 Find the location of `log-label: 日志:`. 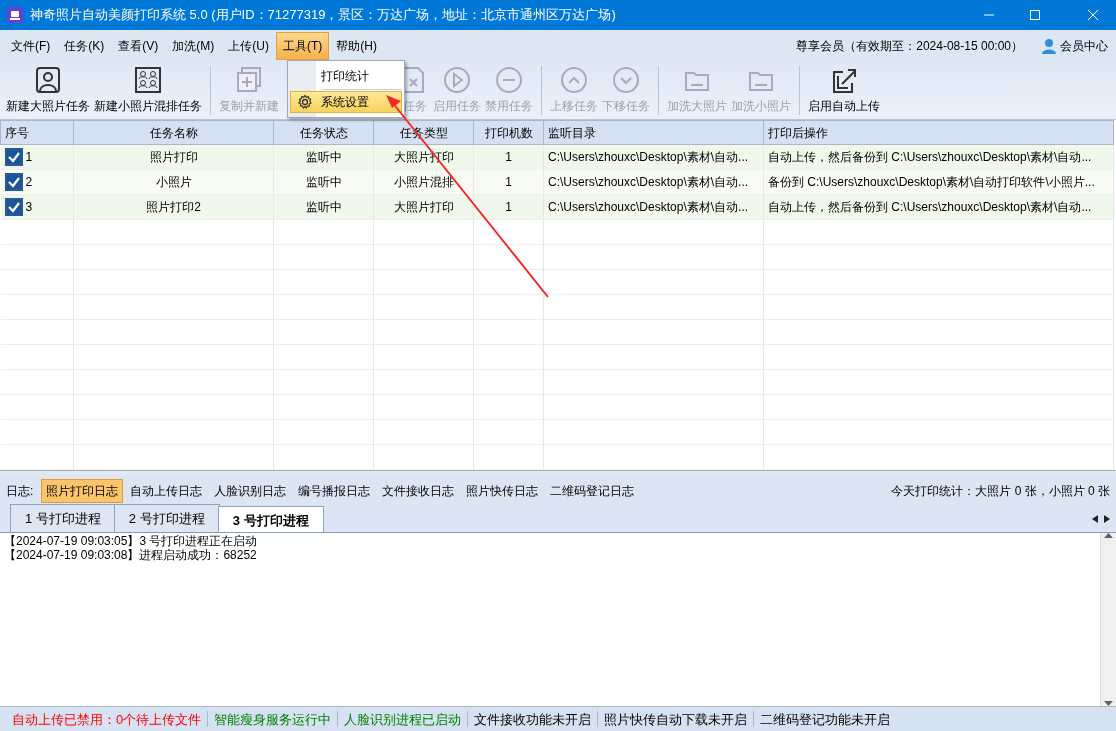

log-label: 日志: is located at coordinates (20, 491).